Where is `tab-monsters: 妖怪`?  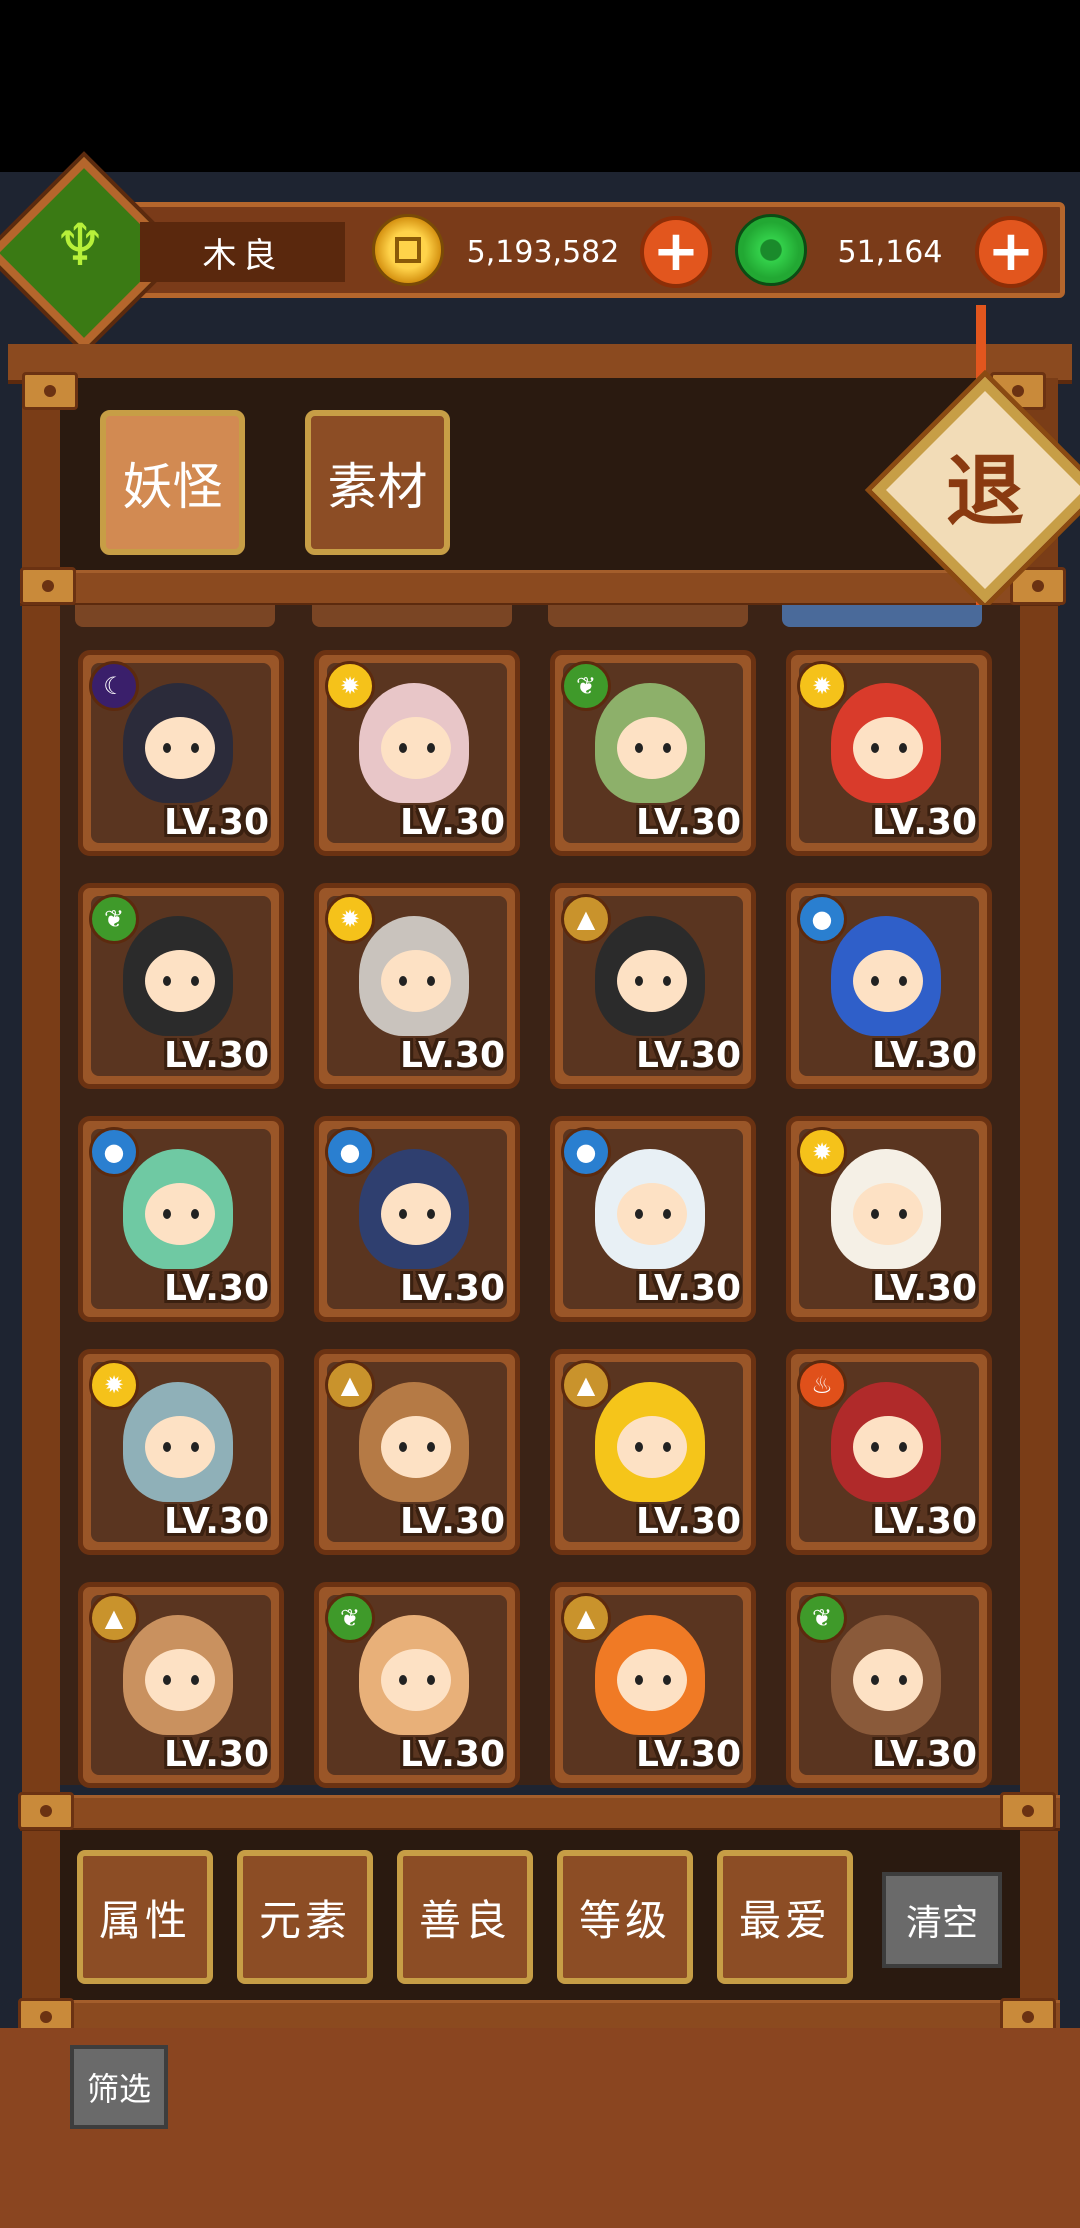
tab-monsters: 妖怪 is located at coordinates (172, 482).